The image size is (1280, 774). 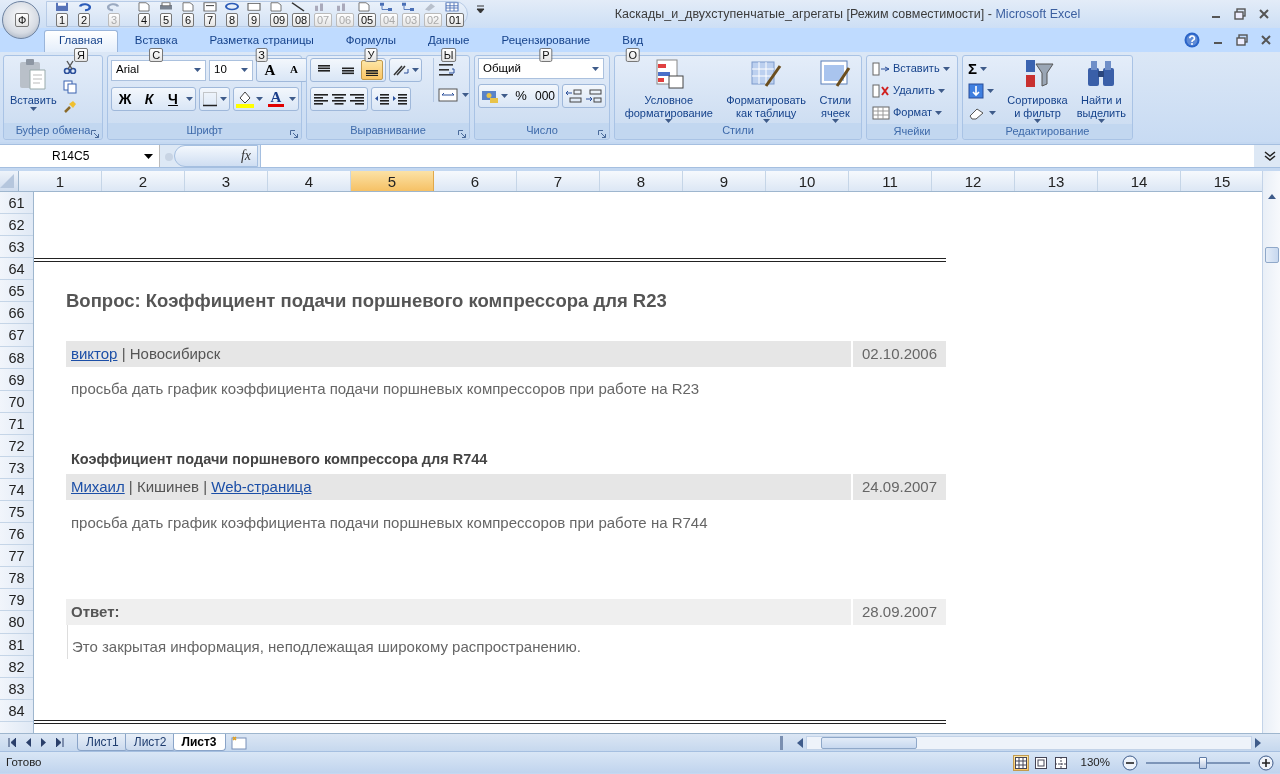 I want to click on next-sheet-icon, so click(x=44, y=742).